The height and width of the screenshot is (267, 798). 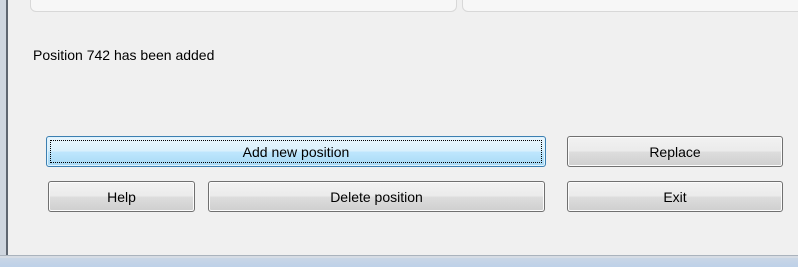 What do you see at coordinates (630, 6) in the screenshot?
I see `top-panel-right-edge` at bounding box center [630, 6].